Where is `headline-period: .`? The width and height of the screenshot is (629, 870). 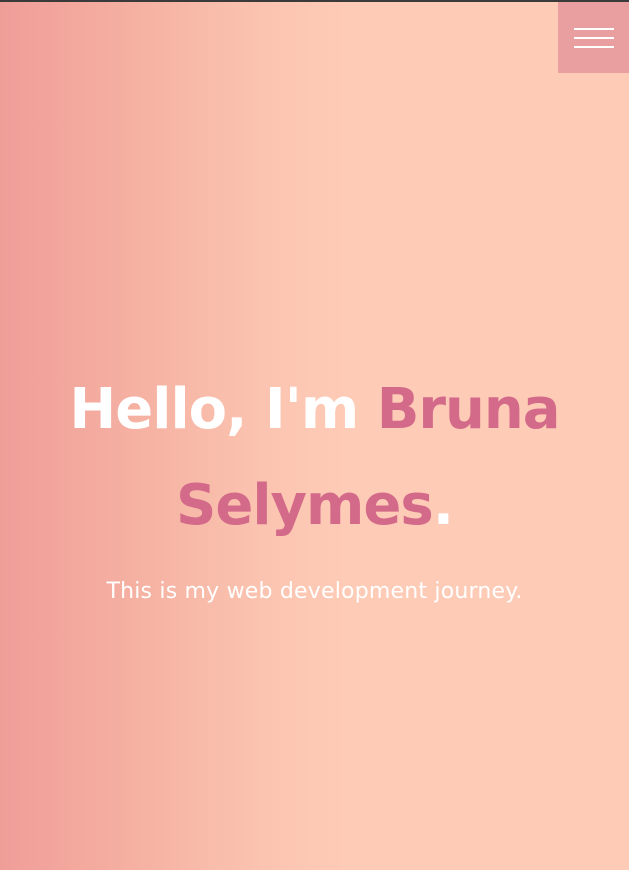
headline-period: . is located at coordinates (443, 505).